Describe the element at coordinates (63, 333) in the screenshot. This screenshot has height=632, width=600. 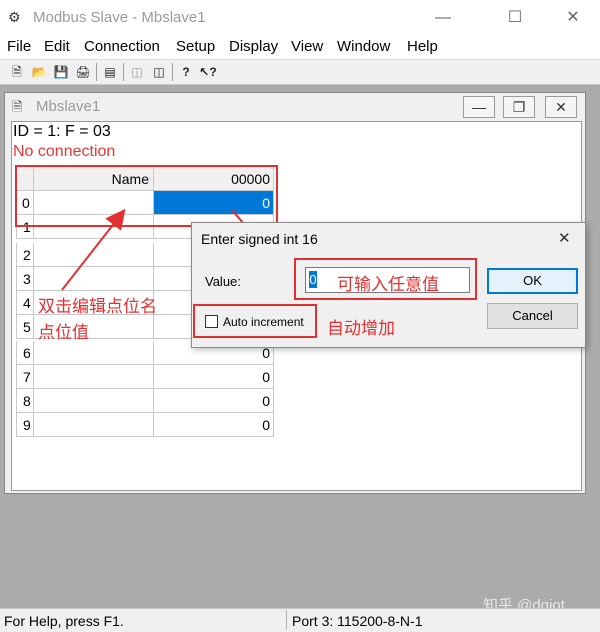
I see `annotation-double-click-line2: 点位值` at that location.